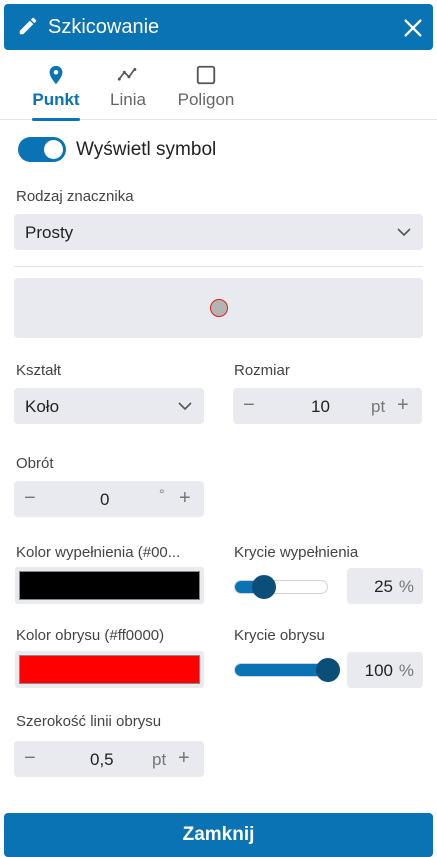 The image size is (437, 857). What do you see at coordinates (75, 196) in the screenshot?
I see `marker-type-label: Rodzaj znacznika` at bounding box center [75, 196].